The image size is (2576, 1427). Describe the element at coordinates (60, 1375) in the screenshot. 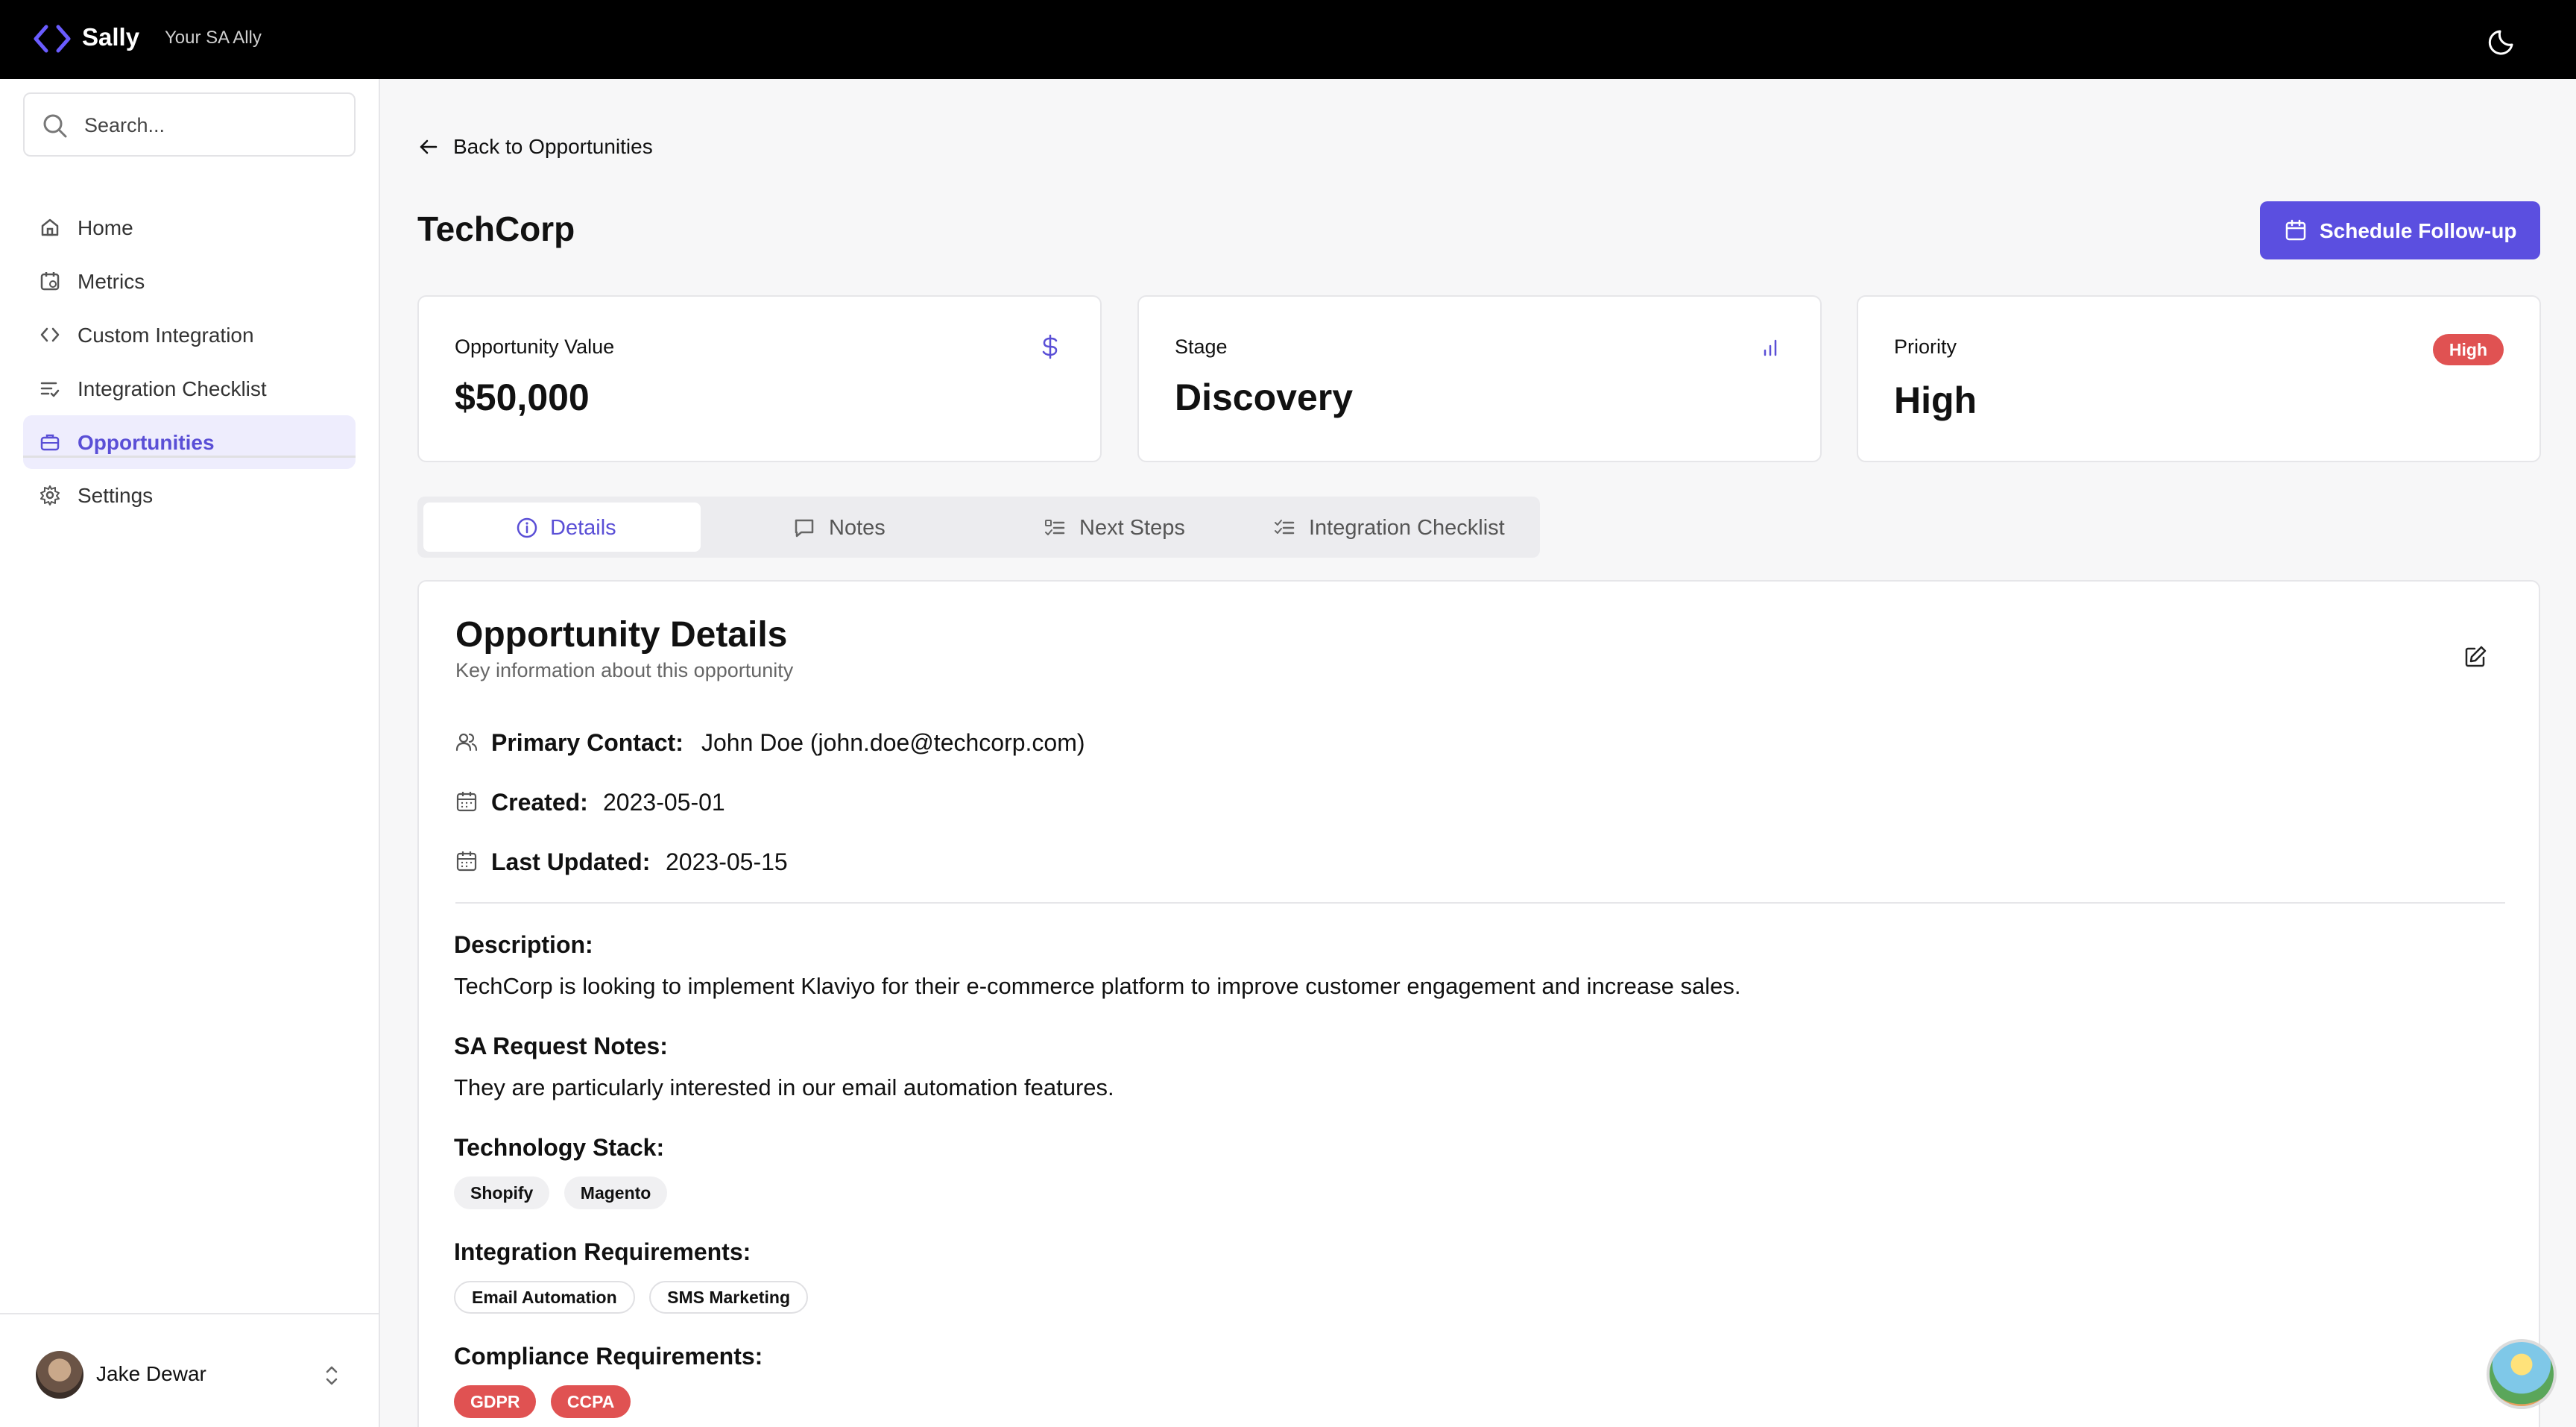

I see `avatar` at that location.